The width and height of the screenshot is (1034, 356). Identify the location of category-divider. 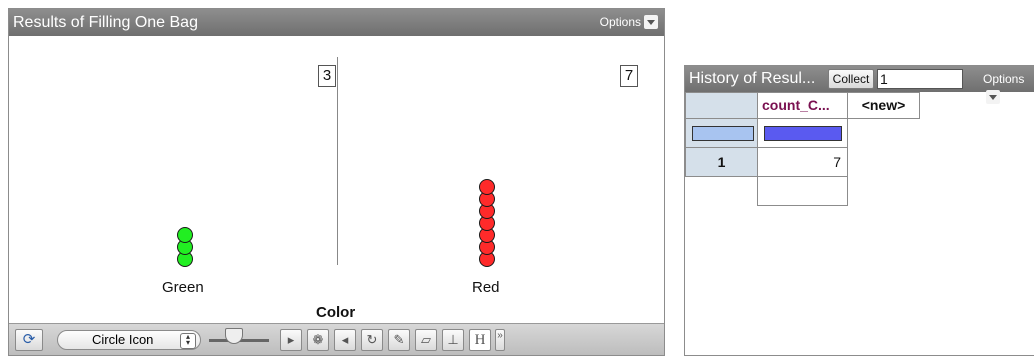
(337, 161).